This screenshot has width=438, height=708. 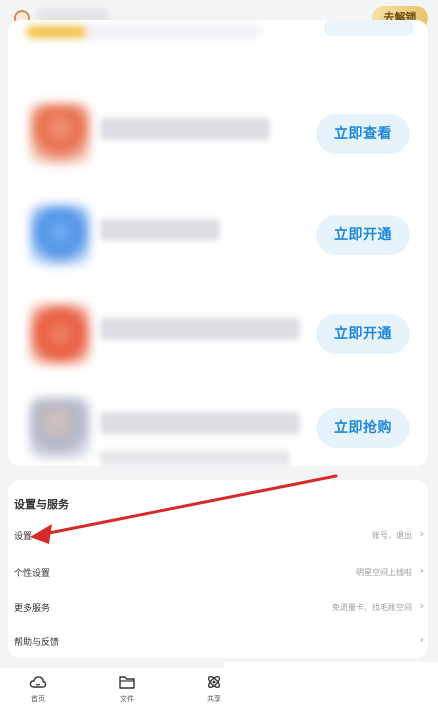 What do you see at coordinates (32, 609) in the screenshot?
I see `settings-row-label: 更多服务` at bounding box center [32, 609].